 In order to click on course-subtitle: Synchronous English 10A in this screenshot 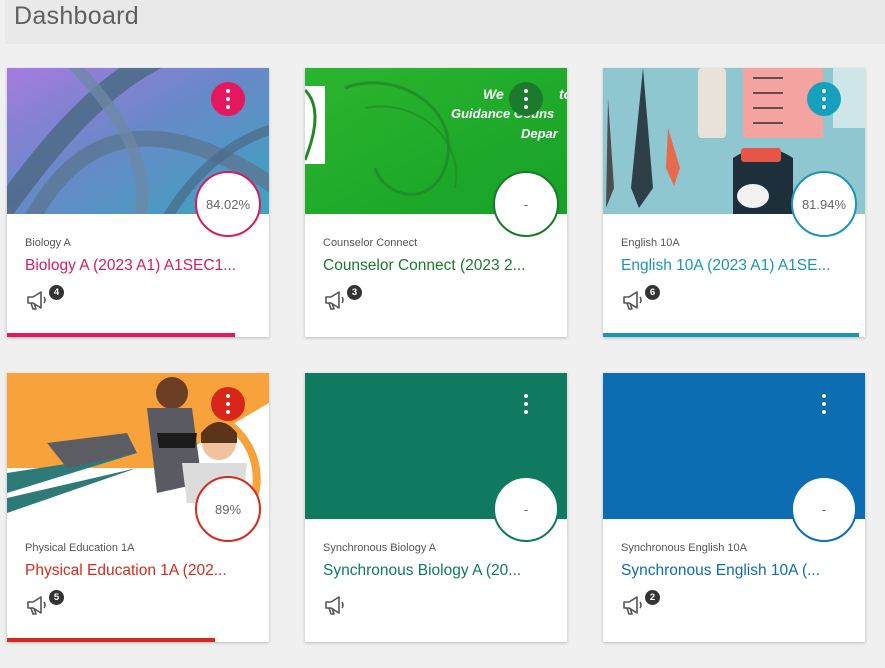, I will do `click(684, 548)`.